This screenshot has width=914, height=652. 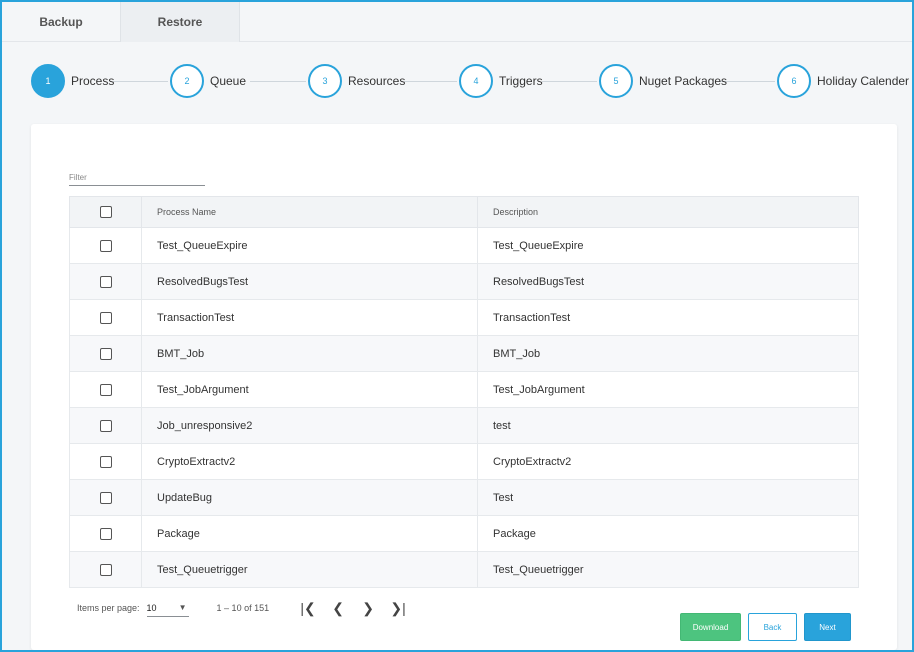 I want to click on tab-backup: Backup, so click(x=61, y=22).